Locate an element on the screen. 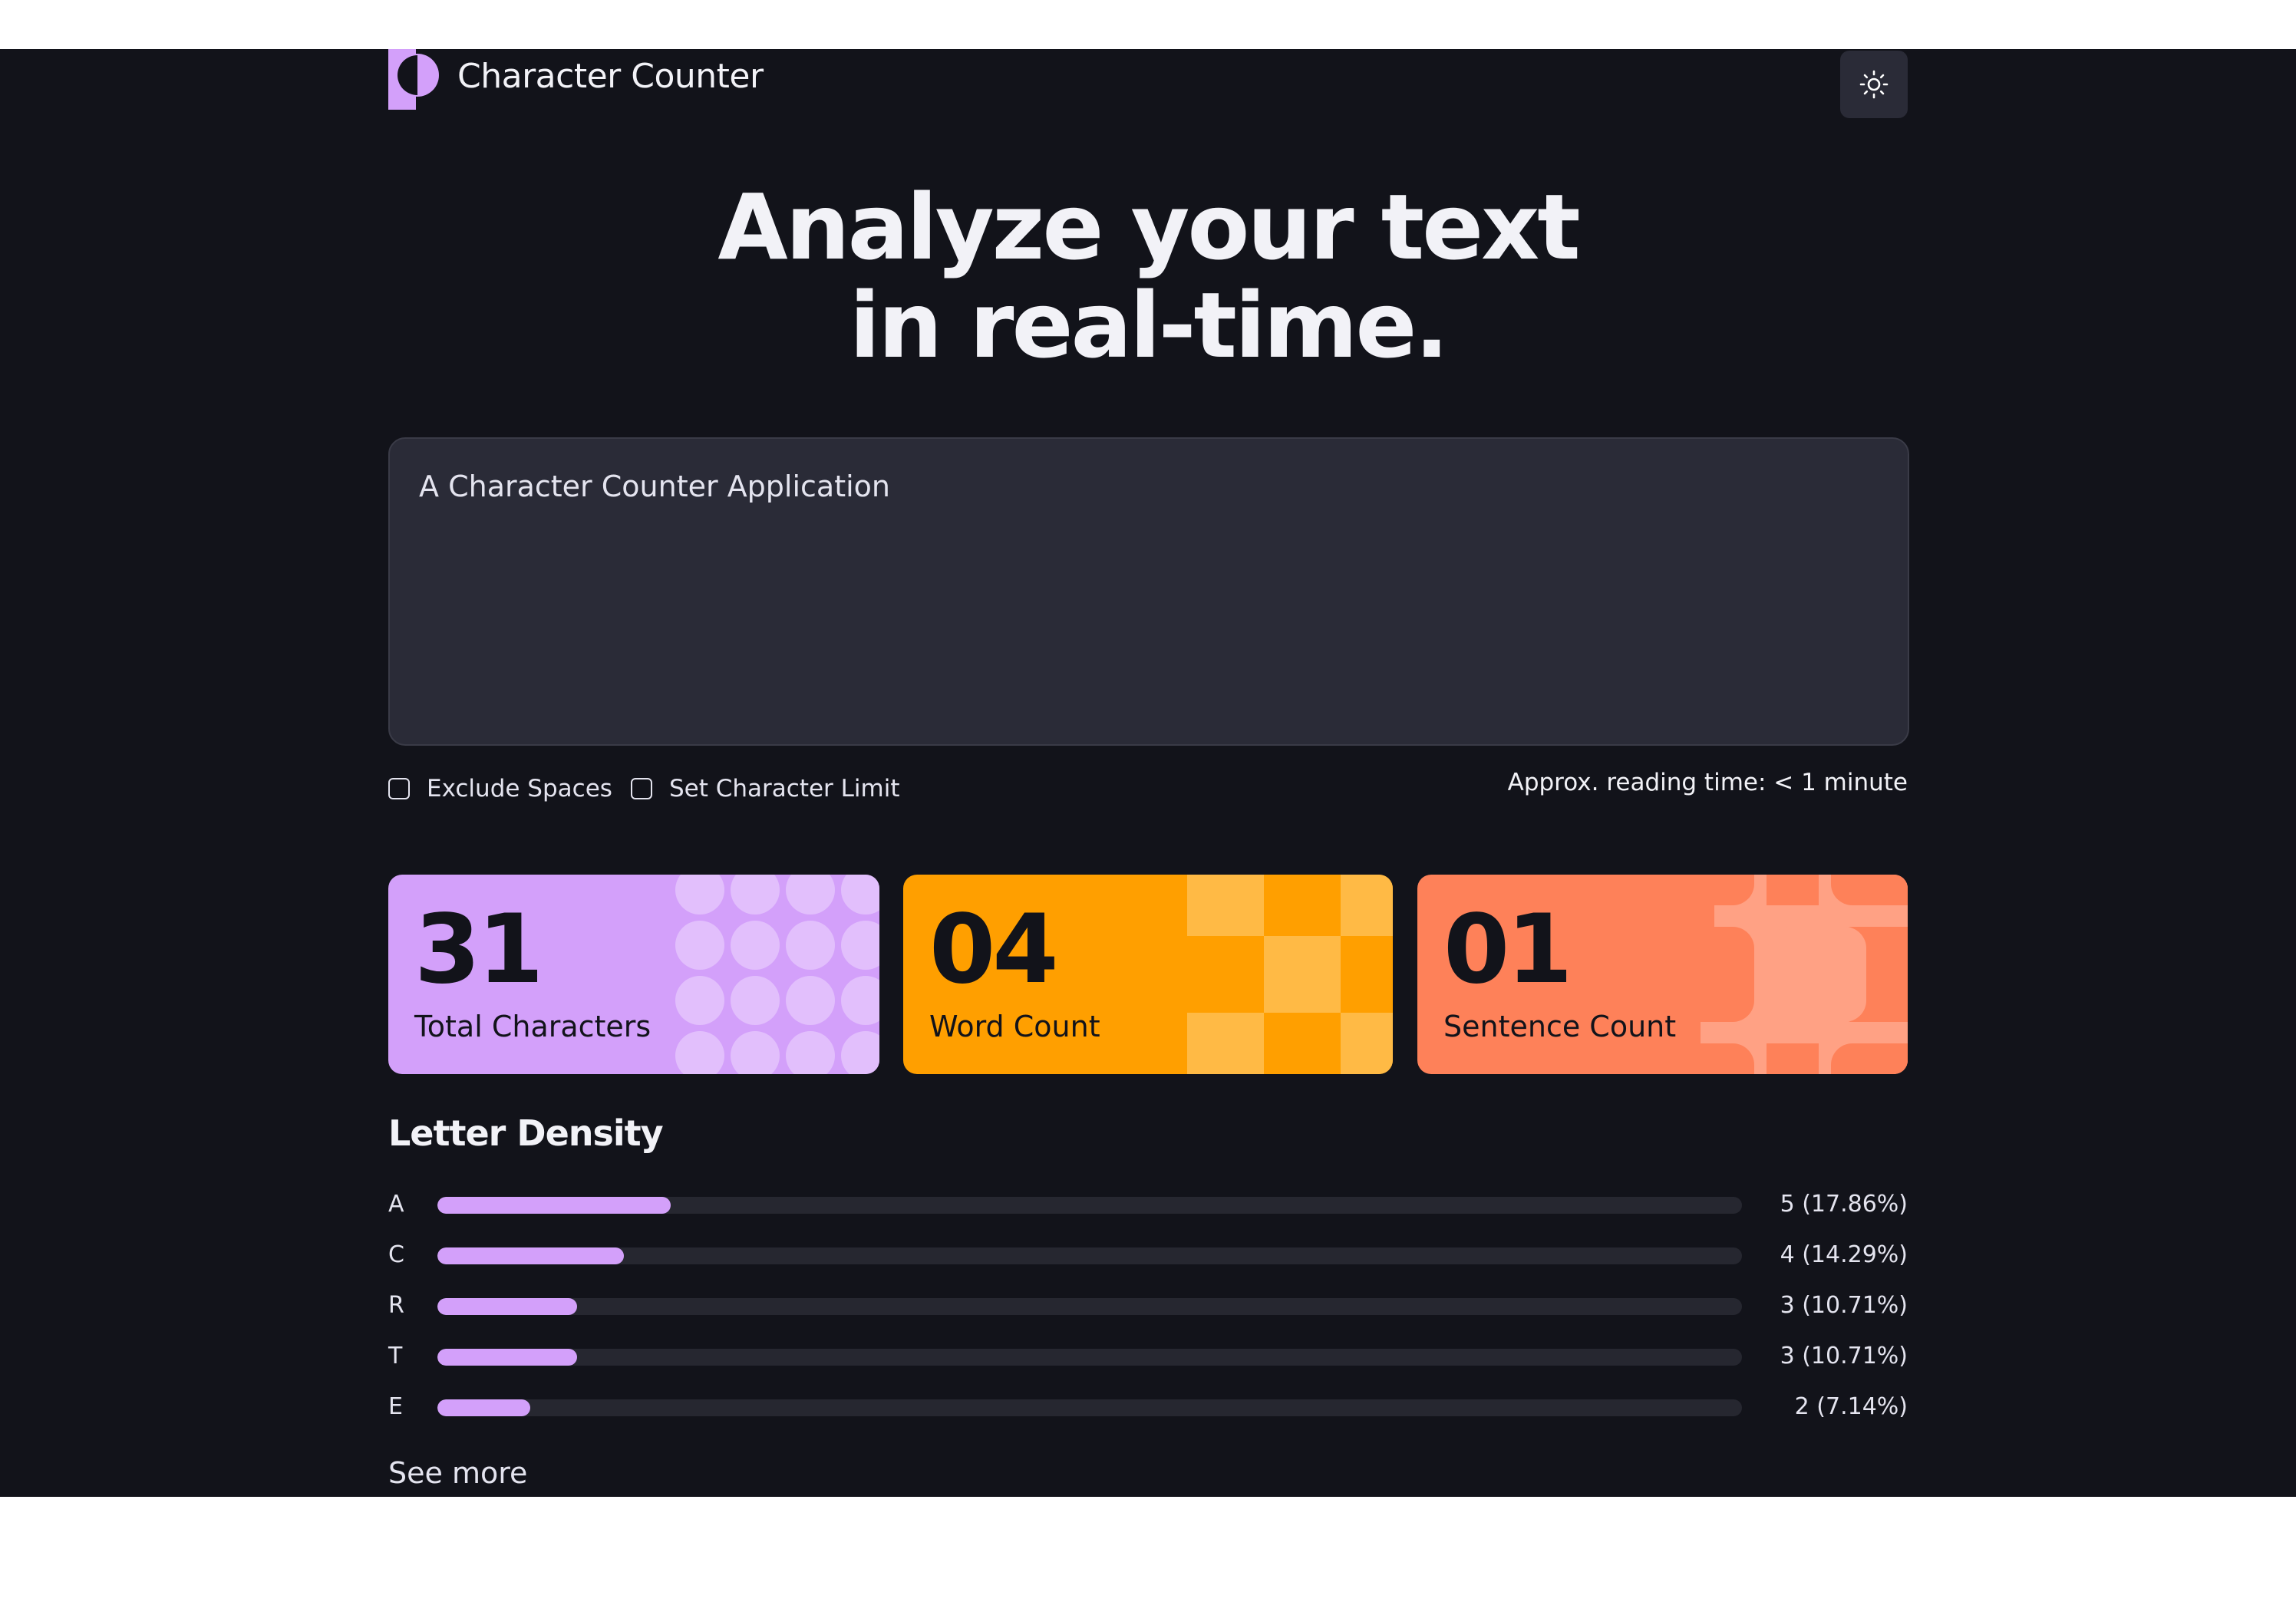  circles-pattern is located at coordinates (777, 974).